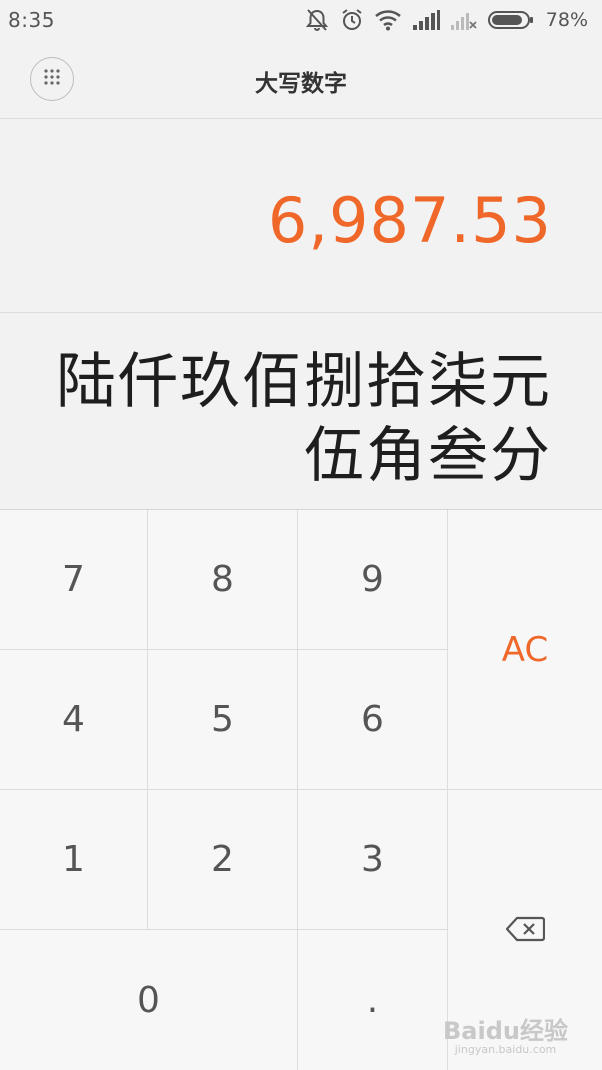 The image size is (602, 1070). Describe the element at coordinates (566, 20) in the screenshot. I see `battery-percent: 78%` at that location.